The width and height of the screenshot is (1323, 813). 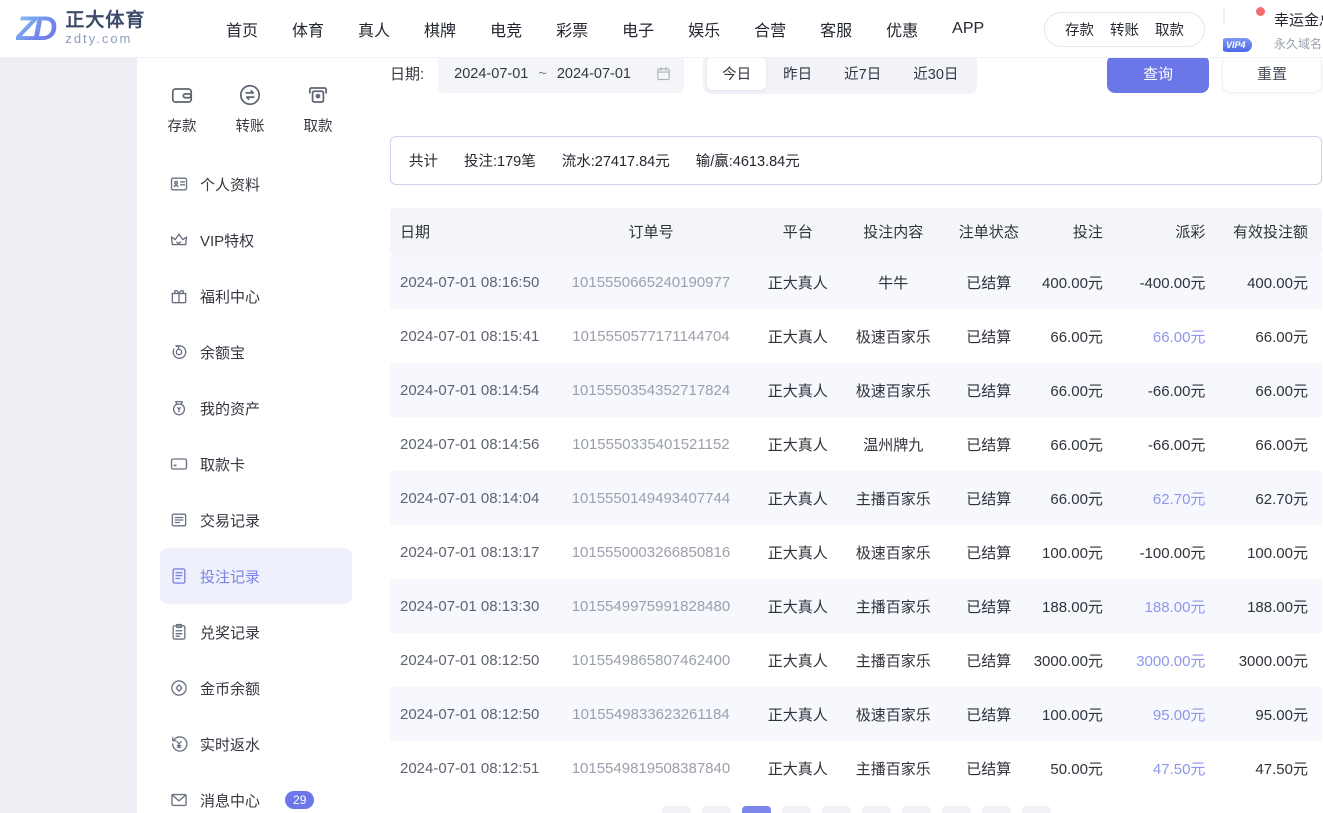 What do you see at coordinates (836, 29) in the screenshot?
I see `nav-item: 客服` at bounding box center [836, 29].